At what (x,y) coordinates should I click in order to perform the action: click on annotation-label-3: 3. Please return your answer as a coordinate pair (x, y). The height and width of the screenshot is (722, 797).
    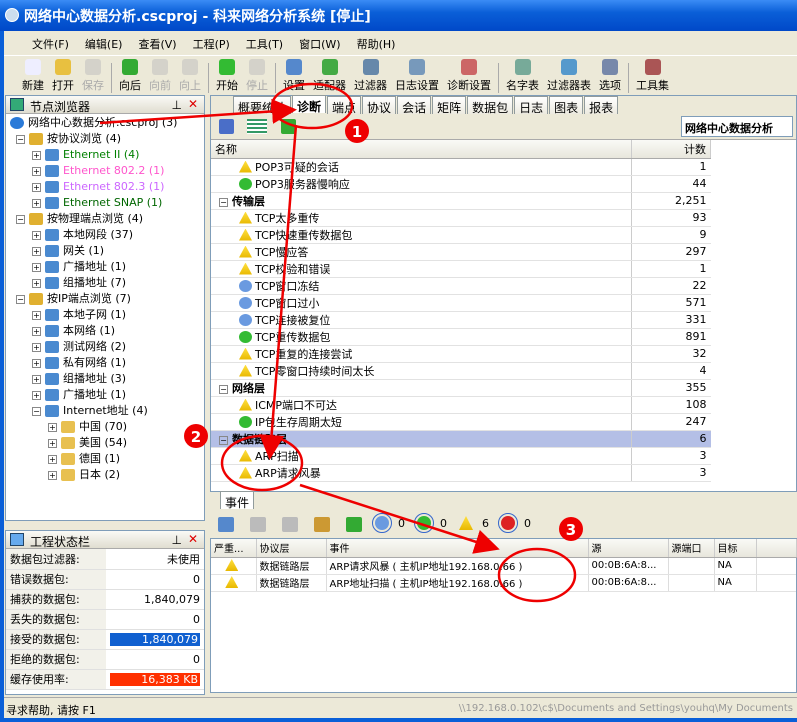
    Looking at the image, I should click on (571, 530).